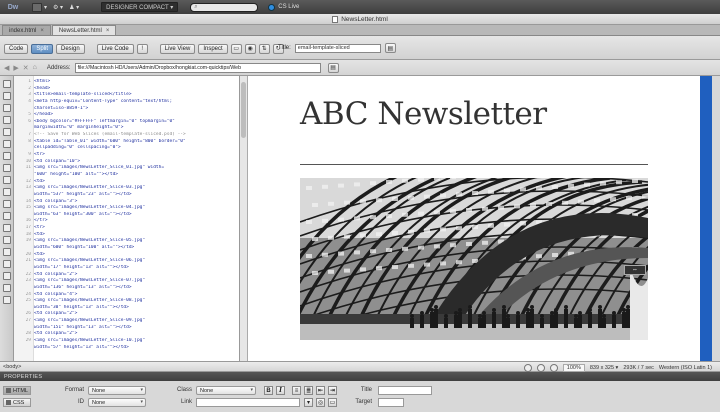 The image size is (720, 412). What do you see at coordinates (296, 390) in the screenshot?
I see `unordered-list-icon: ≡` at bounding box center [296, 390].